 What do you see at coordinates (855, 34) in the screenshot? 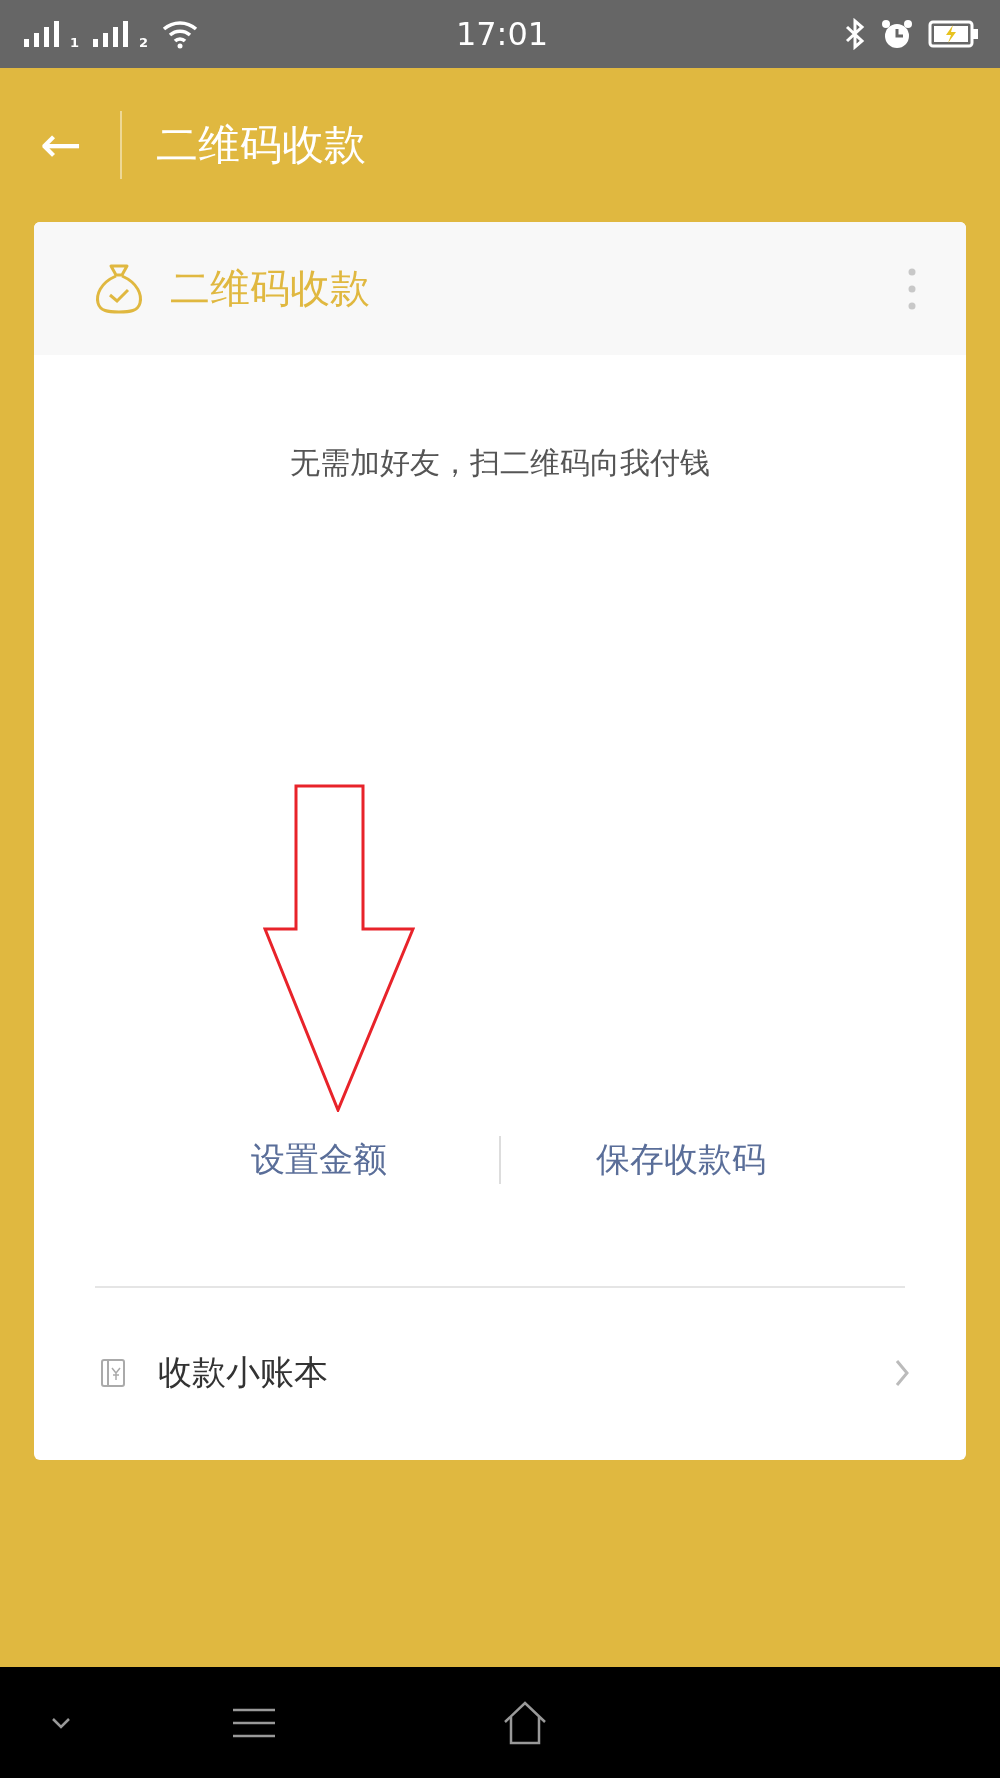
I see `bluetooth-icon` at bounding box center [855, 34].